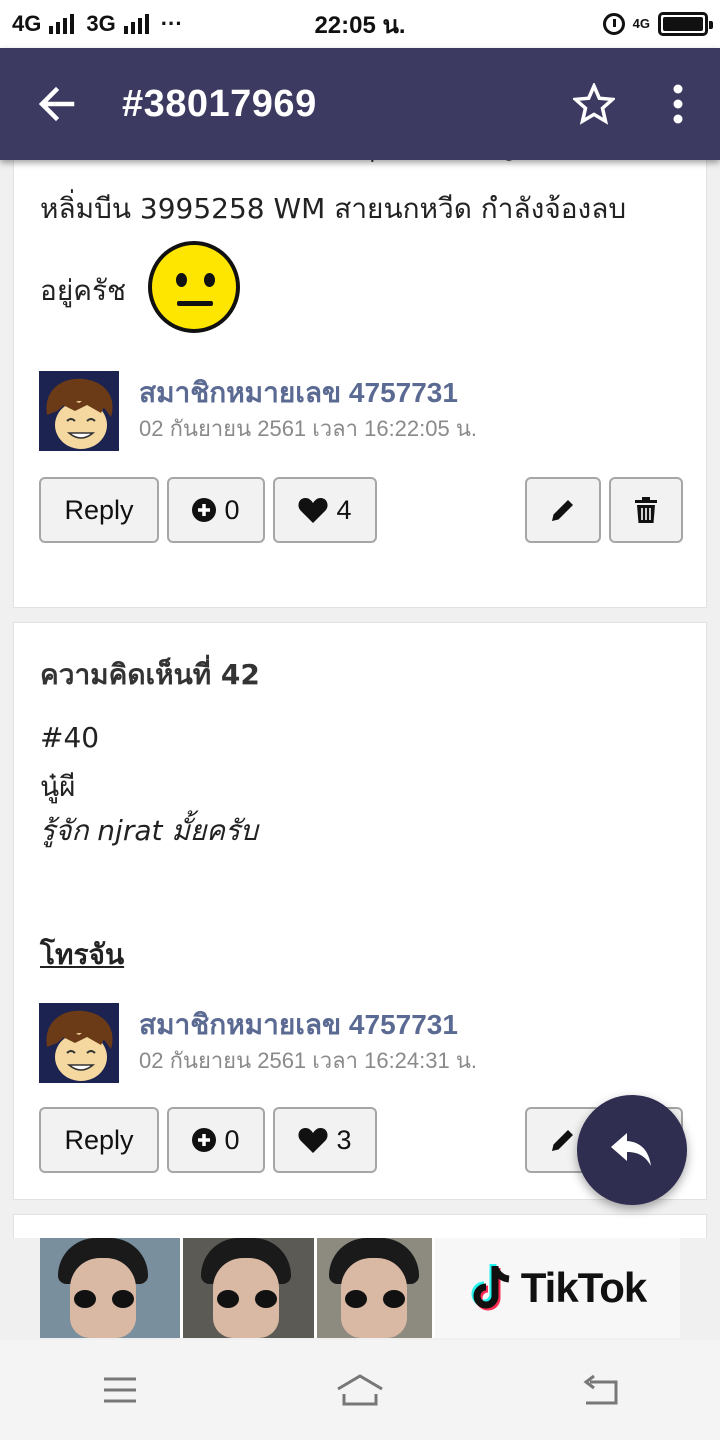  What do you see at coordinates (583, 1287) in the screenshot?
I see `ad-brand-text: TikTok` at bounding box center [583, 1287].